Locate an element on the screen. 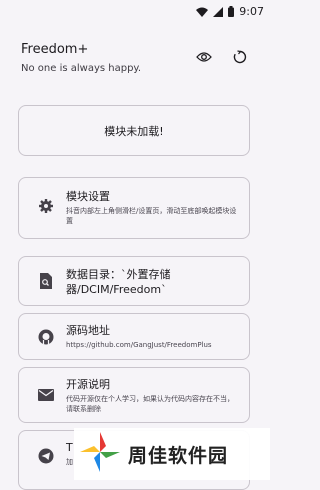 This screenshot has height=490, width=320. module-settings-desc: 抖音内部左上角侧滑栏/设置页，滑动至底部唤起模块设置 is located at coordinates (151, 216).